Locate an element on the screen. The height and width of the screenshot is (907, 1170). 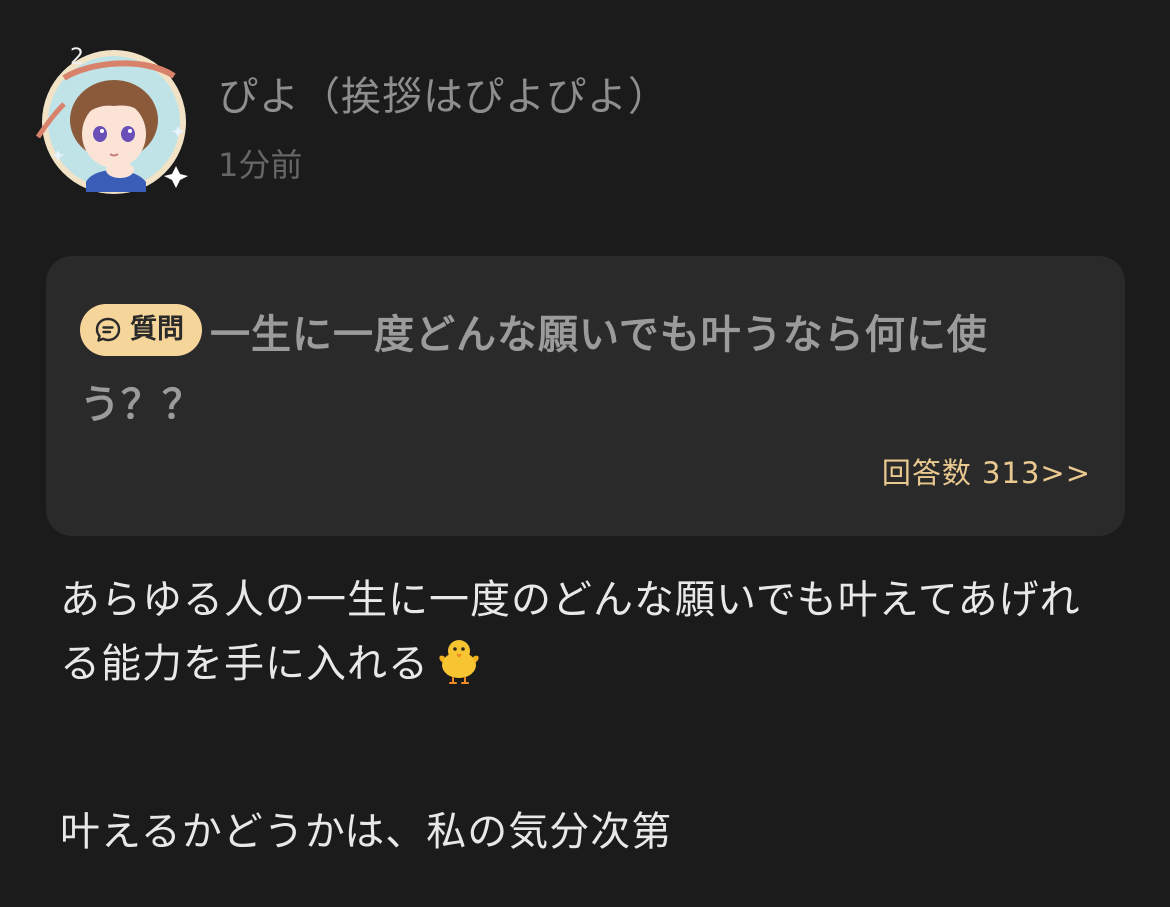
chat-bubble-icon is located at coordinates (108, 330).